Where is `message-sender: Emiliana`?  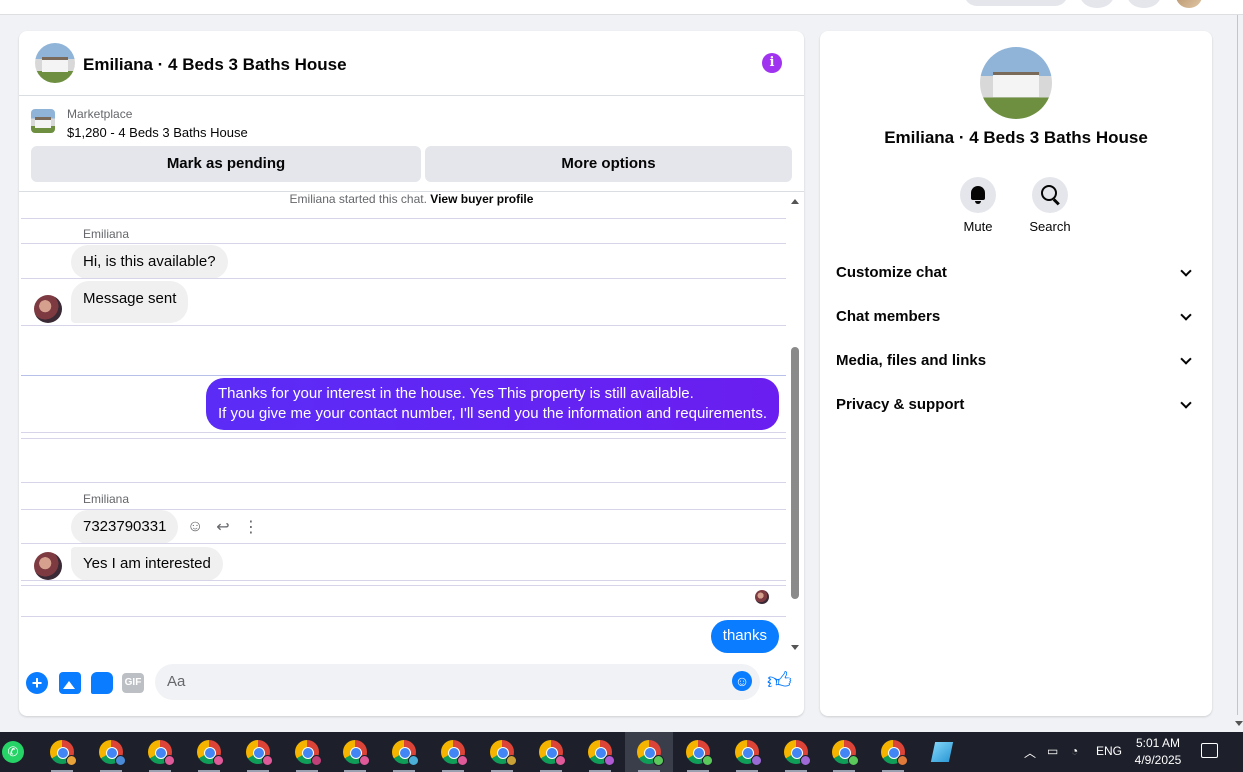 message-sender: Emiliana is located at coordinates (106, 499).